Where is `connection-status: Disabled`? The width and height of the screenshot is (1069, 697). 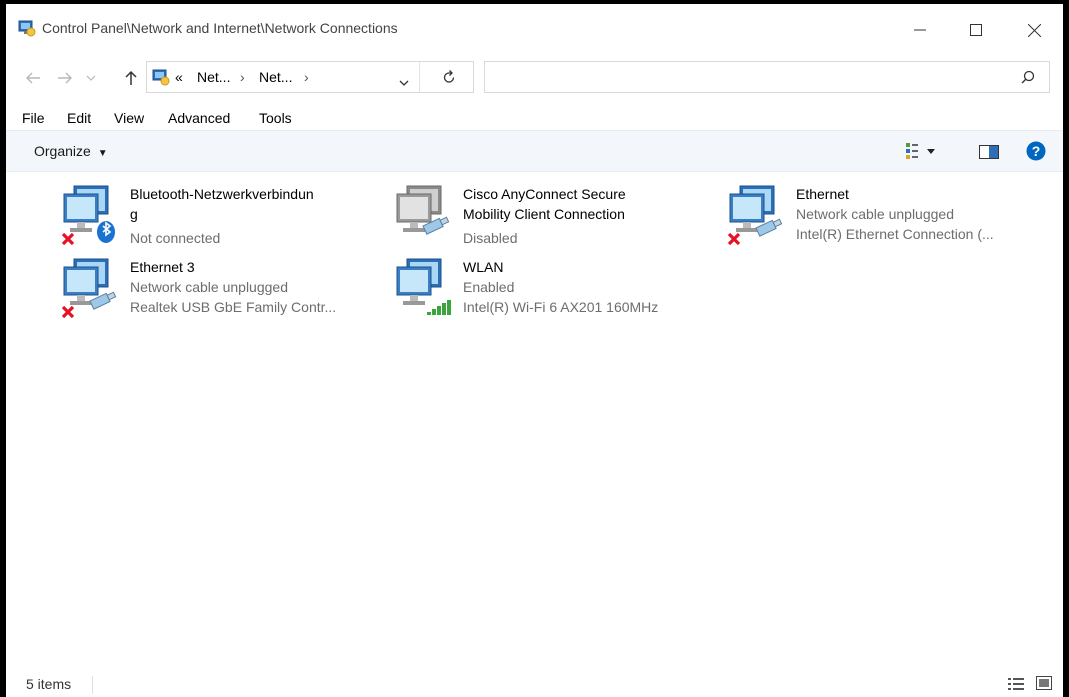
connection-status: Disabled is located at coordinates (490, 238).